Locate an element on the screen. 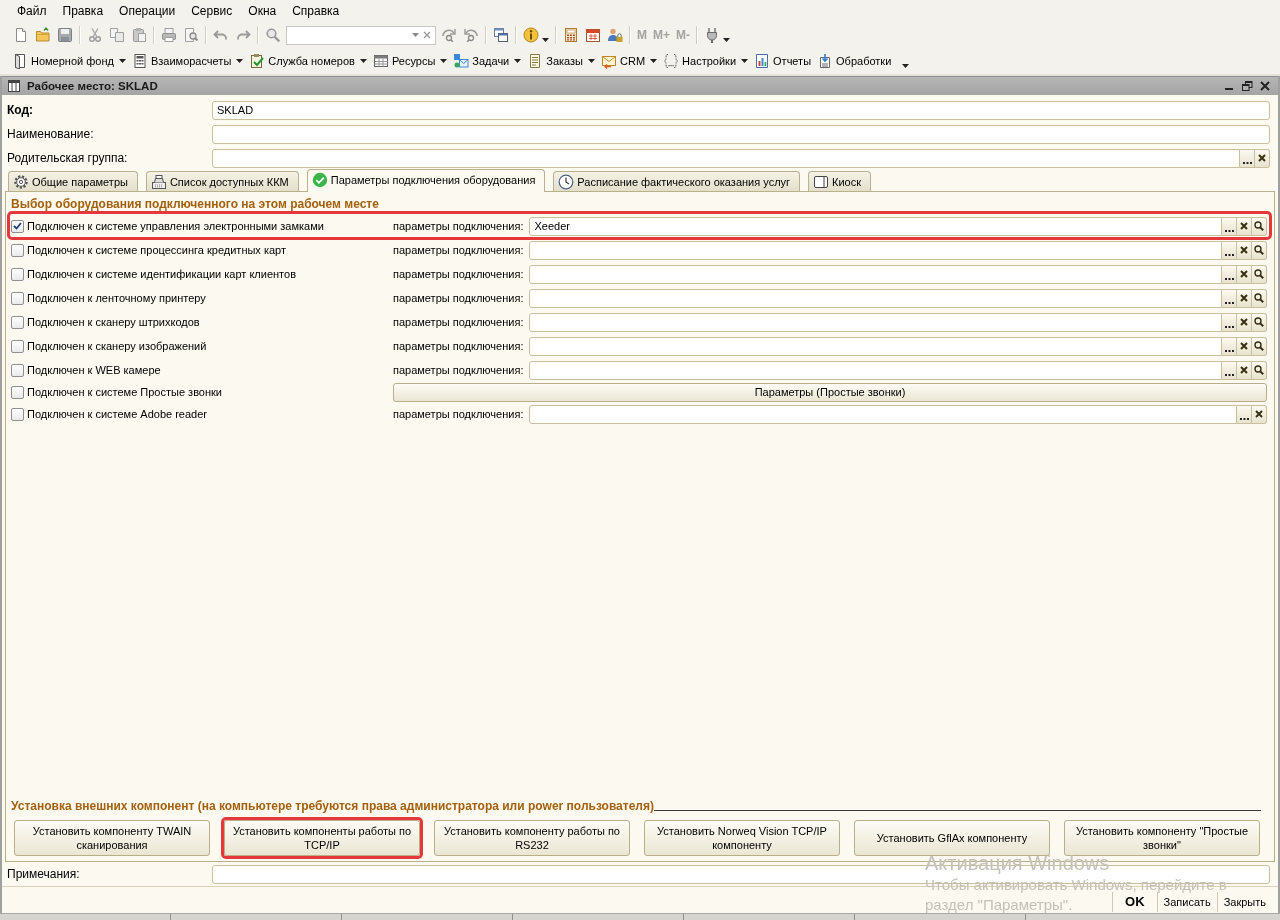 The image size is (1280, 920). install-button: Установить компоненты работы по TCP/IP is located at coordinates (322, 838).